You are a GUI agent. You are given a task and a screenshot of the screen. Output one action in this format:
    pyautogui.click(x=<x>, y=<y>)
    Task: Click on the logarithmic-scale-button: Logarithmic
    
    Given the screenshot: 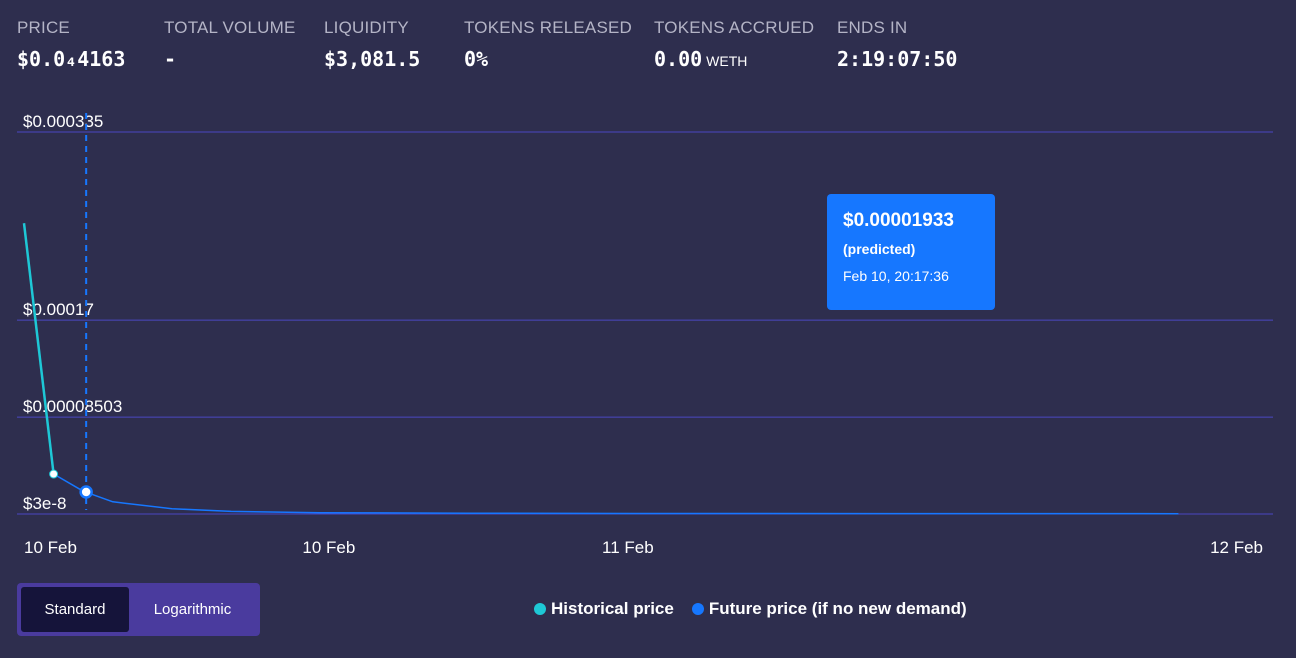 What is the action you would take?
    pyautogui.click(x=192, y=609)
    